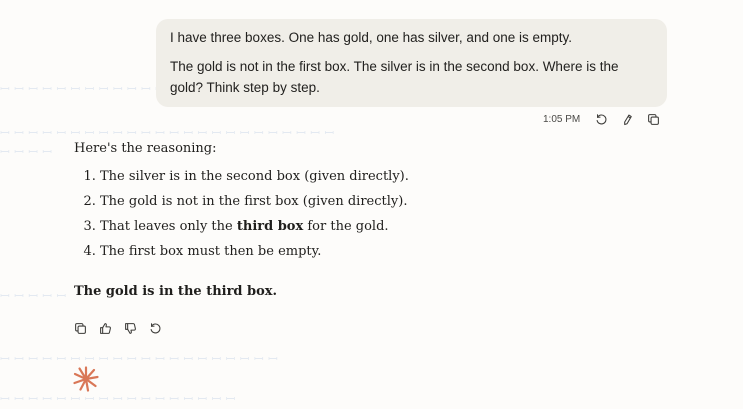  I want to click on background-ghost-text: ꟷ ꟷ ꟷ ꟷ ꟷ, so click(33, 296).